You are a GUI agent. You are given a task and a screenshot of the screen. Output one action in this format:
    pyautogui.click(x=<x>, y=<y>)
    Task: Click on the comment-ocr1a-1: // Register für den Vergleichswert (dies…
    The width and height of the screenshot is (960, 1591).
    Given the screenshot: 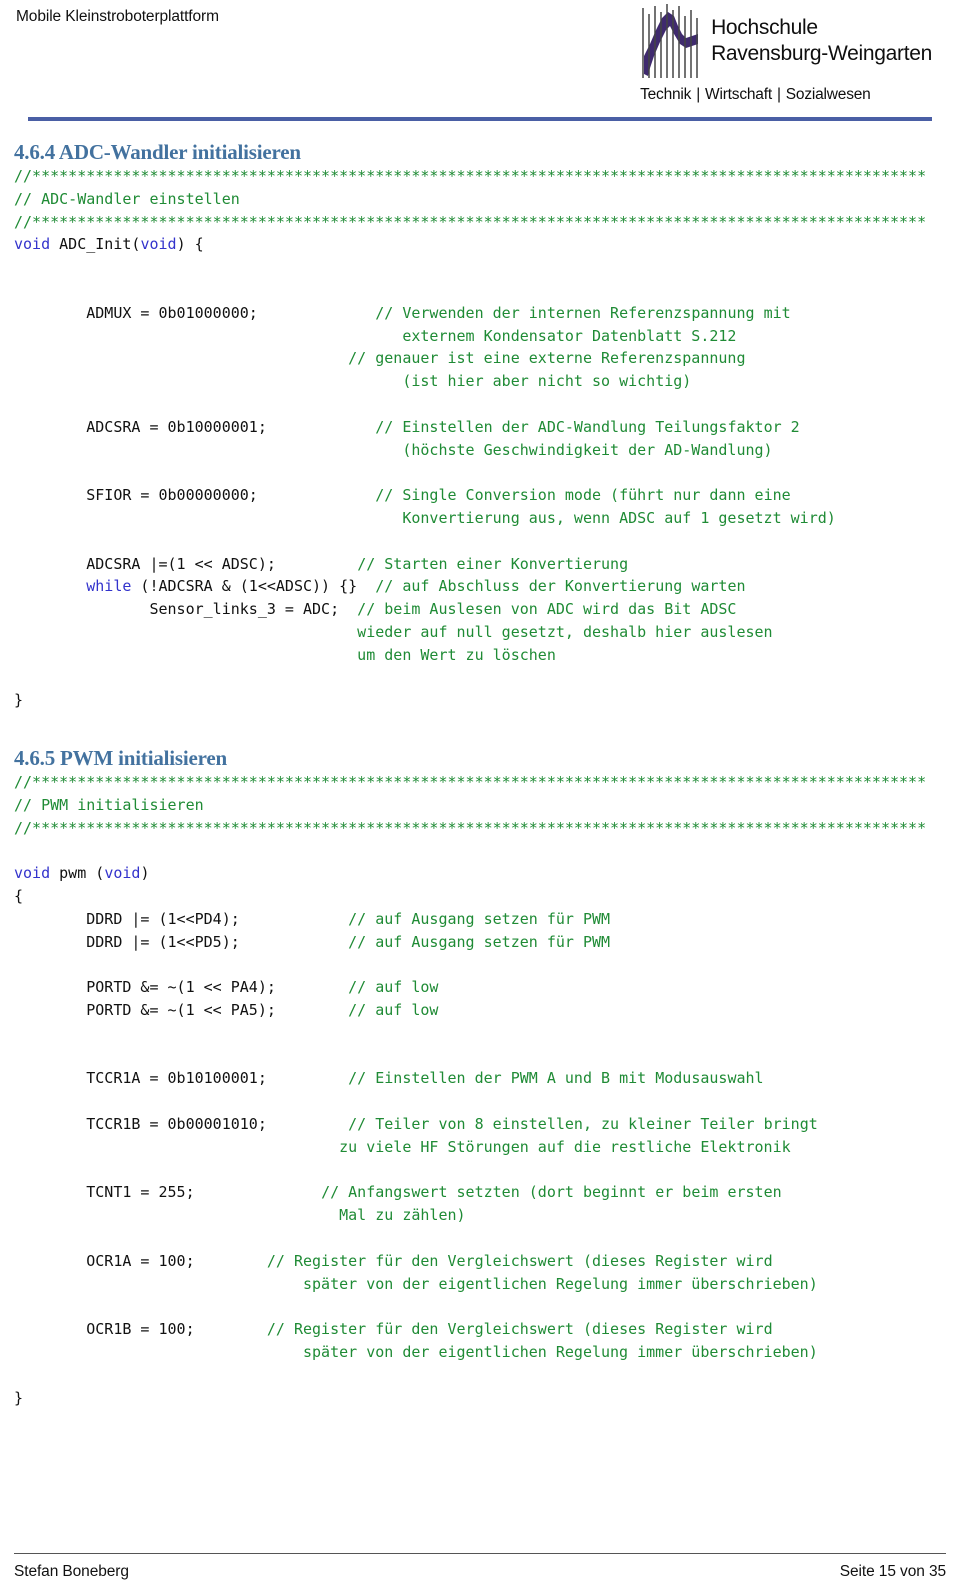 What is the action you would take?
    pyautogui.click(x=519, y=1260)
    